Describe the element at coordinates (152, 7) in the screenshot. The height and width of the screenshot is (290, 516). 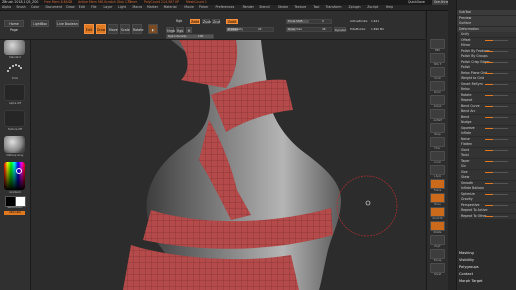
I see `menu-marker: Marker` at that location.